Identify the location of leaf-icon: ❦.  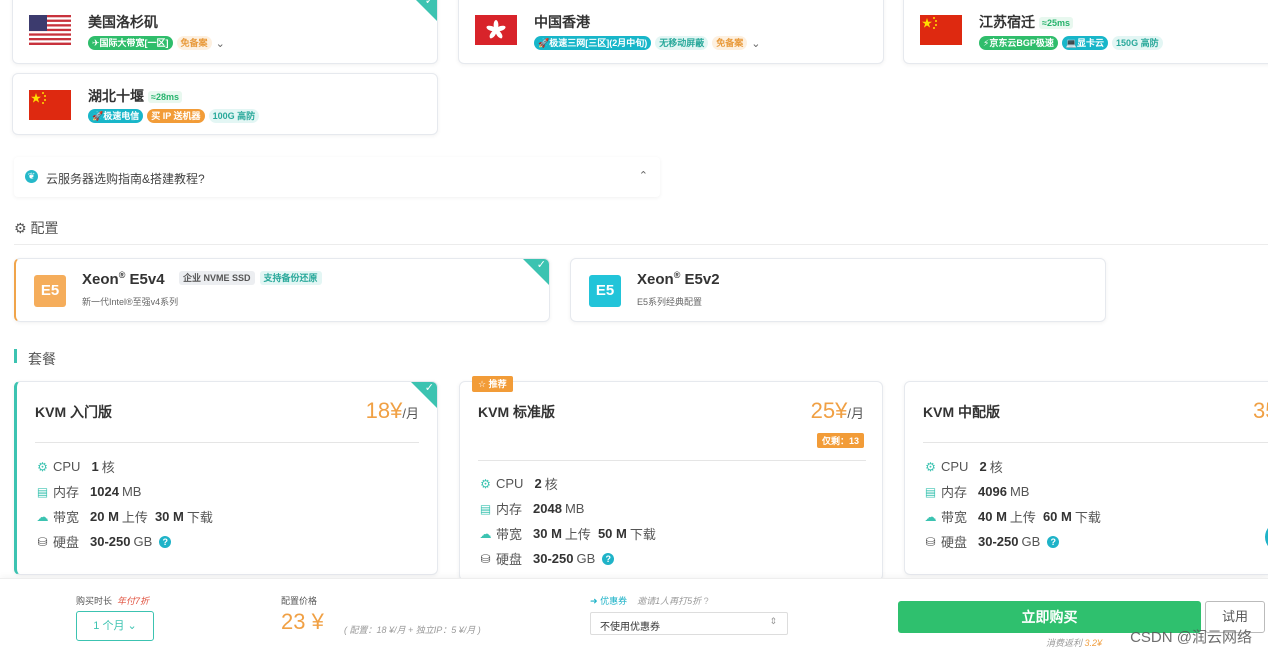
(31, 176).